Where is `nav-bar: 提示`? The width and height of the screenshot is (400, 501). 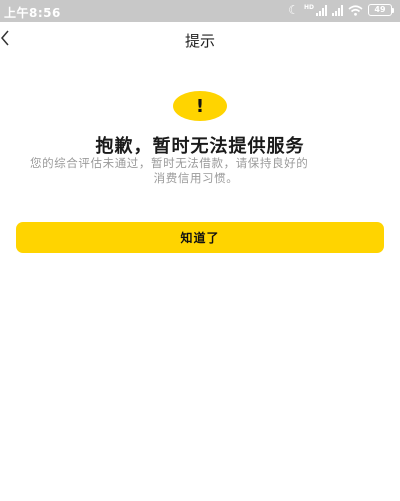 nav-bar: 提示 is located at coordinates (200, 39).